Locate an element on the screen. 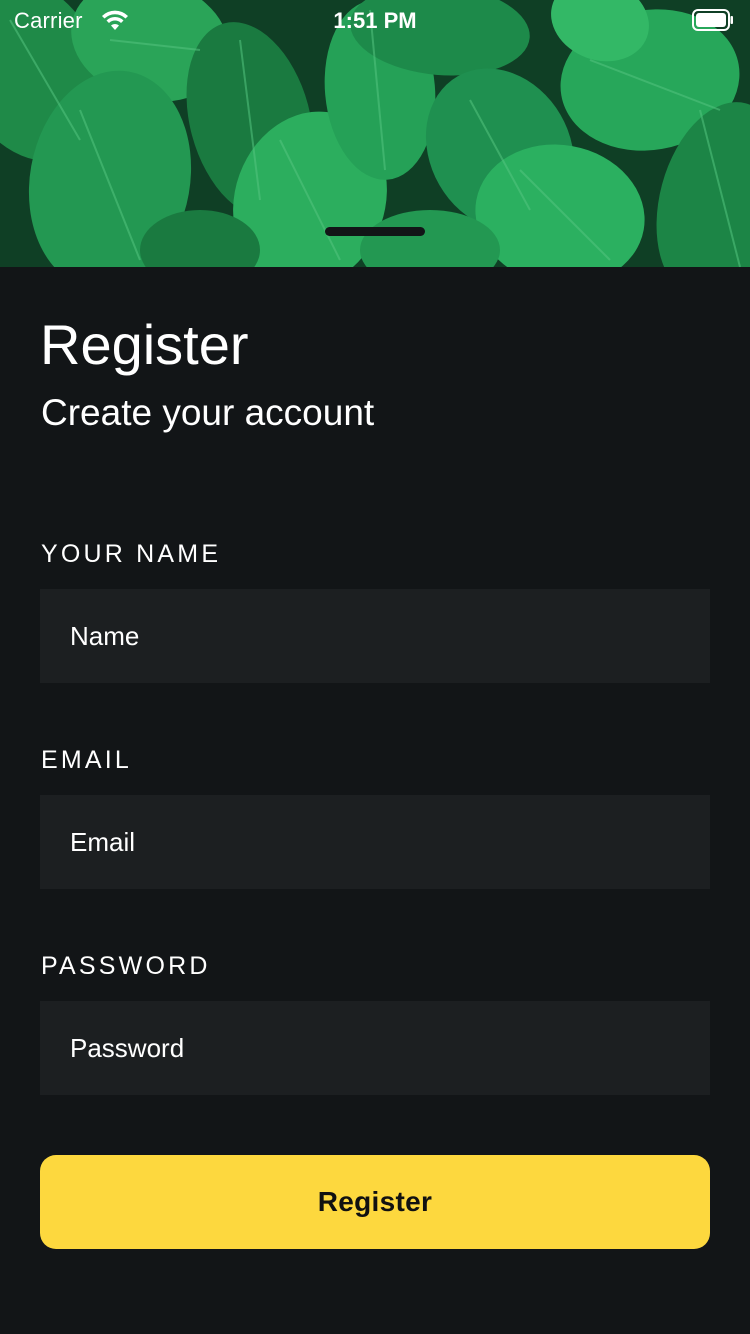  clock-time: 1:51 PM is located at coordinates (375, 20).